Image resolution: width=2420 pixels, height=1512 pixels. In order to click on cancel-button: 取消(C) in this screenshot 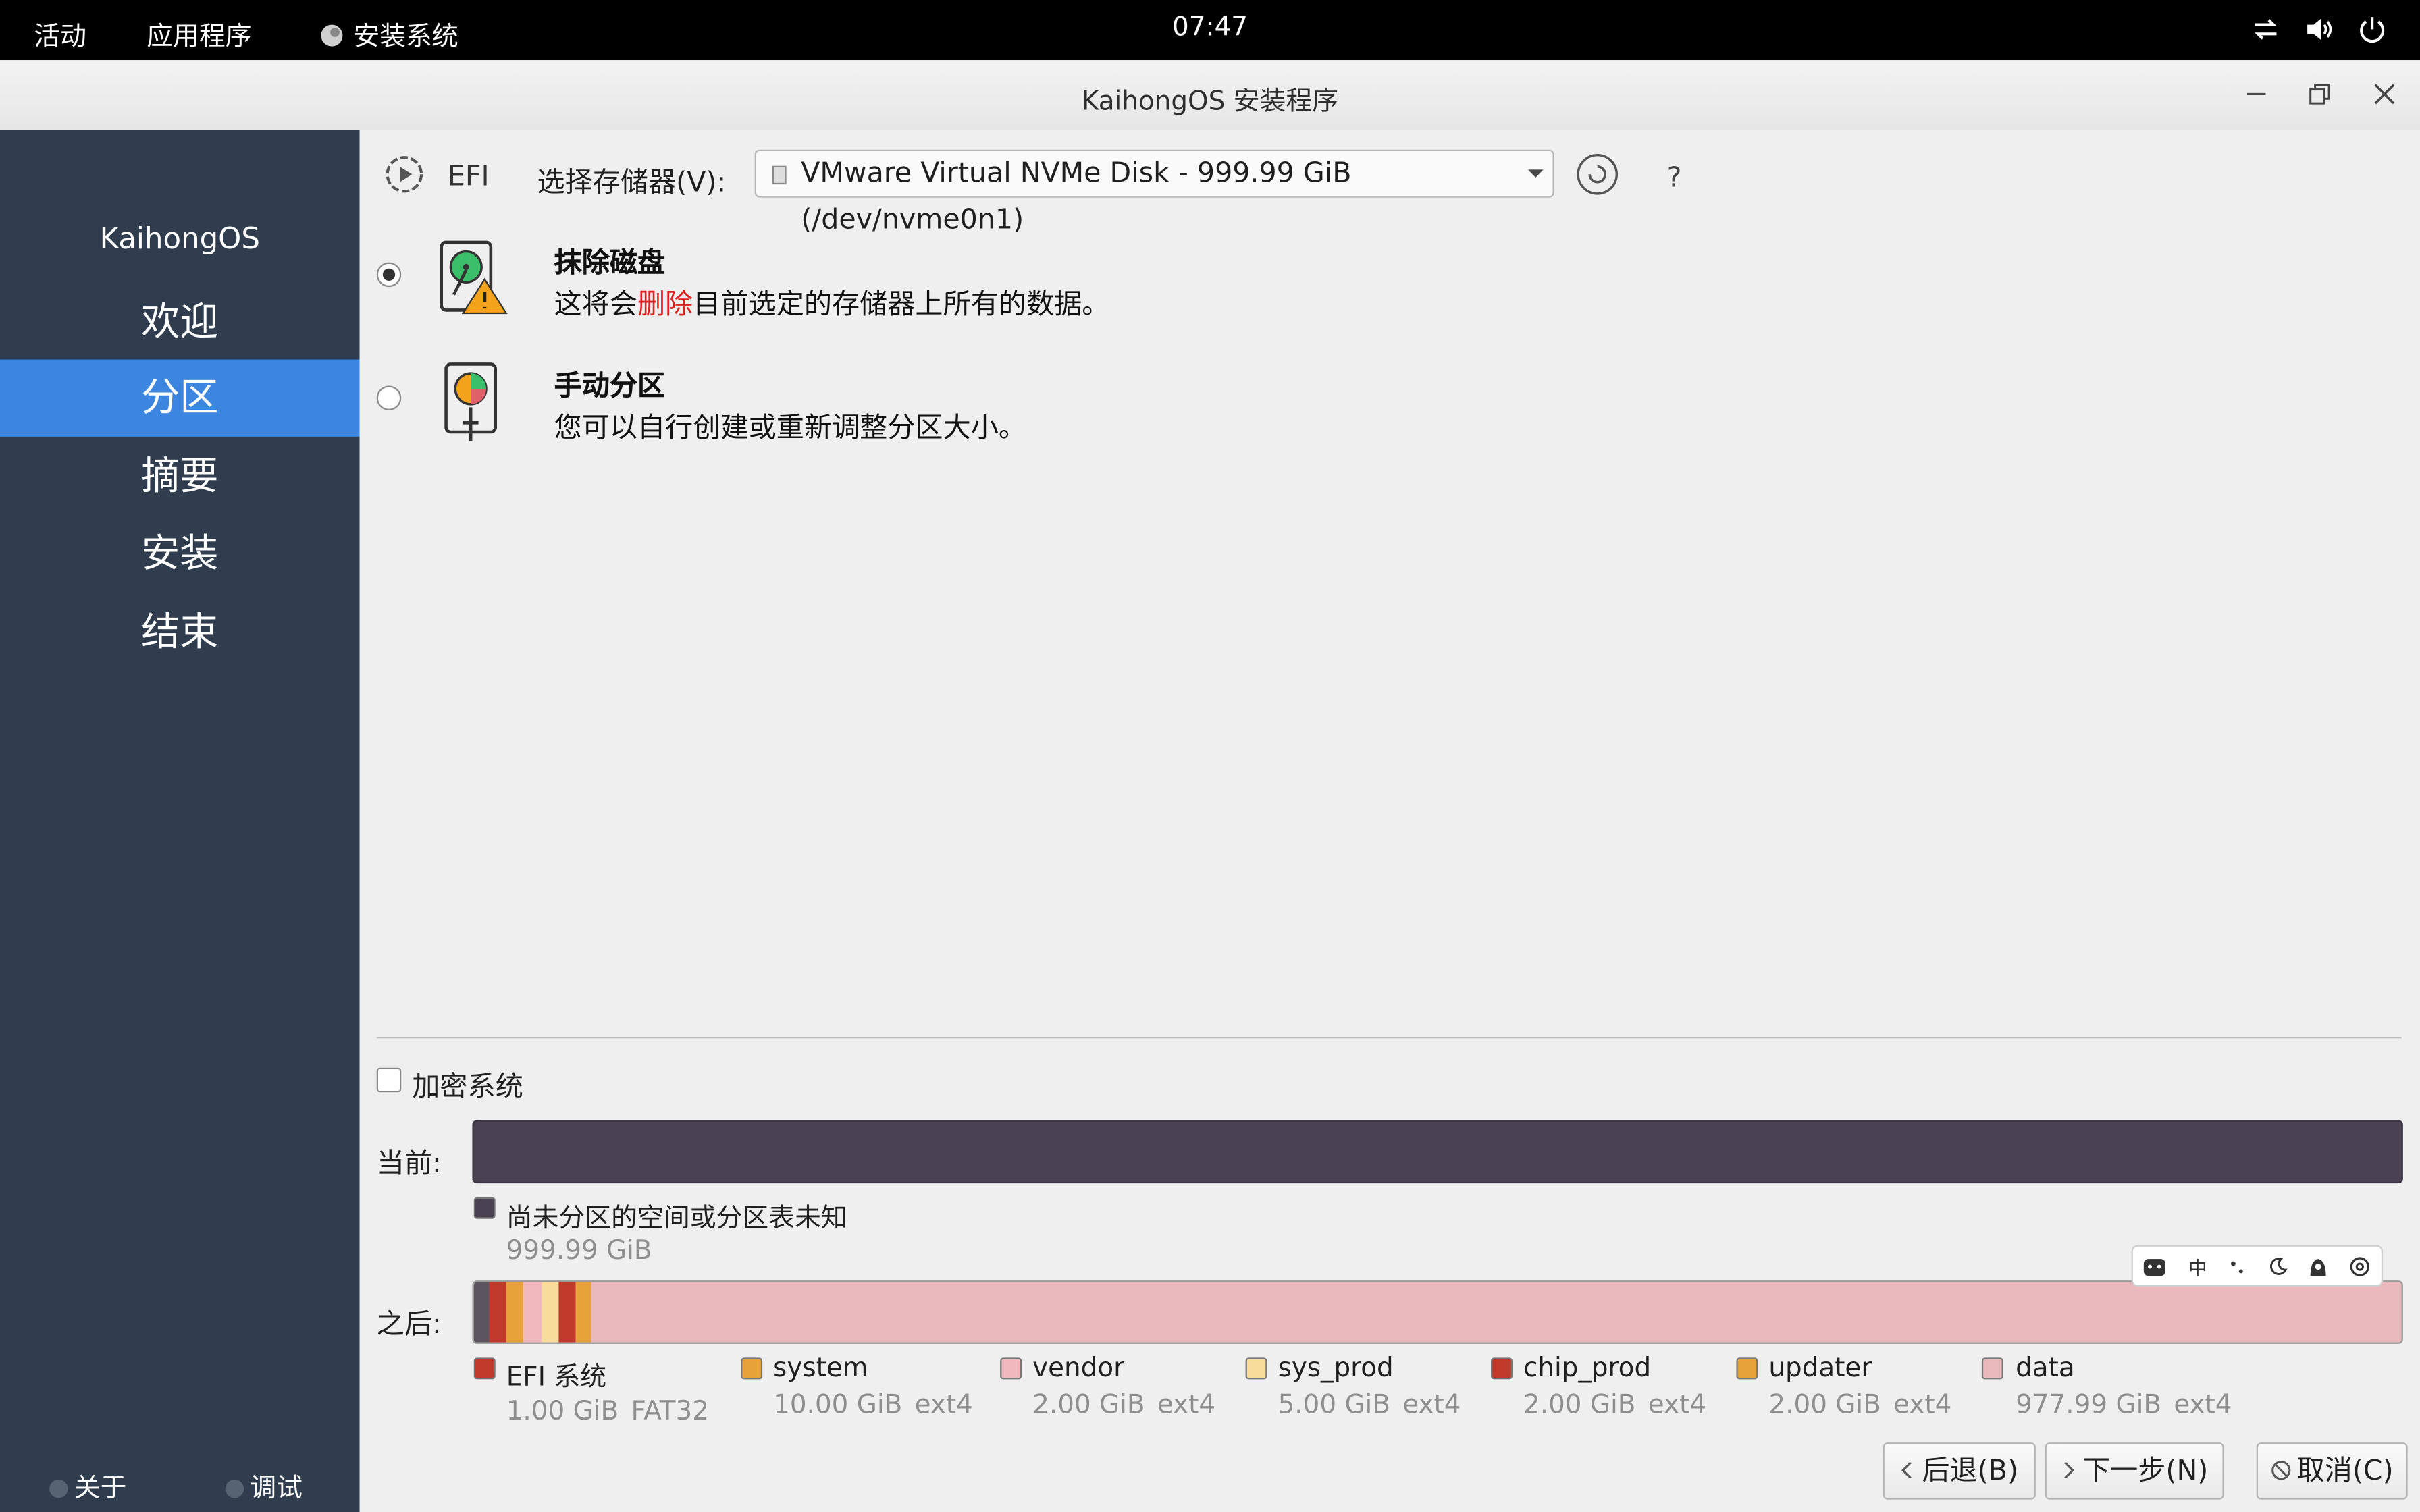, I will do `click(2332, 1471)`.